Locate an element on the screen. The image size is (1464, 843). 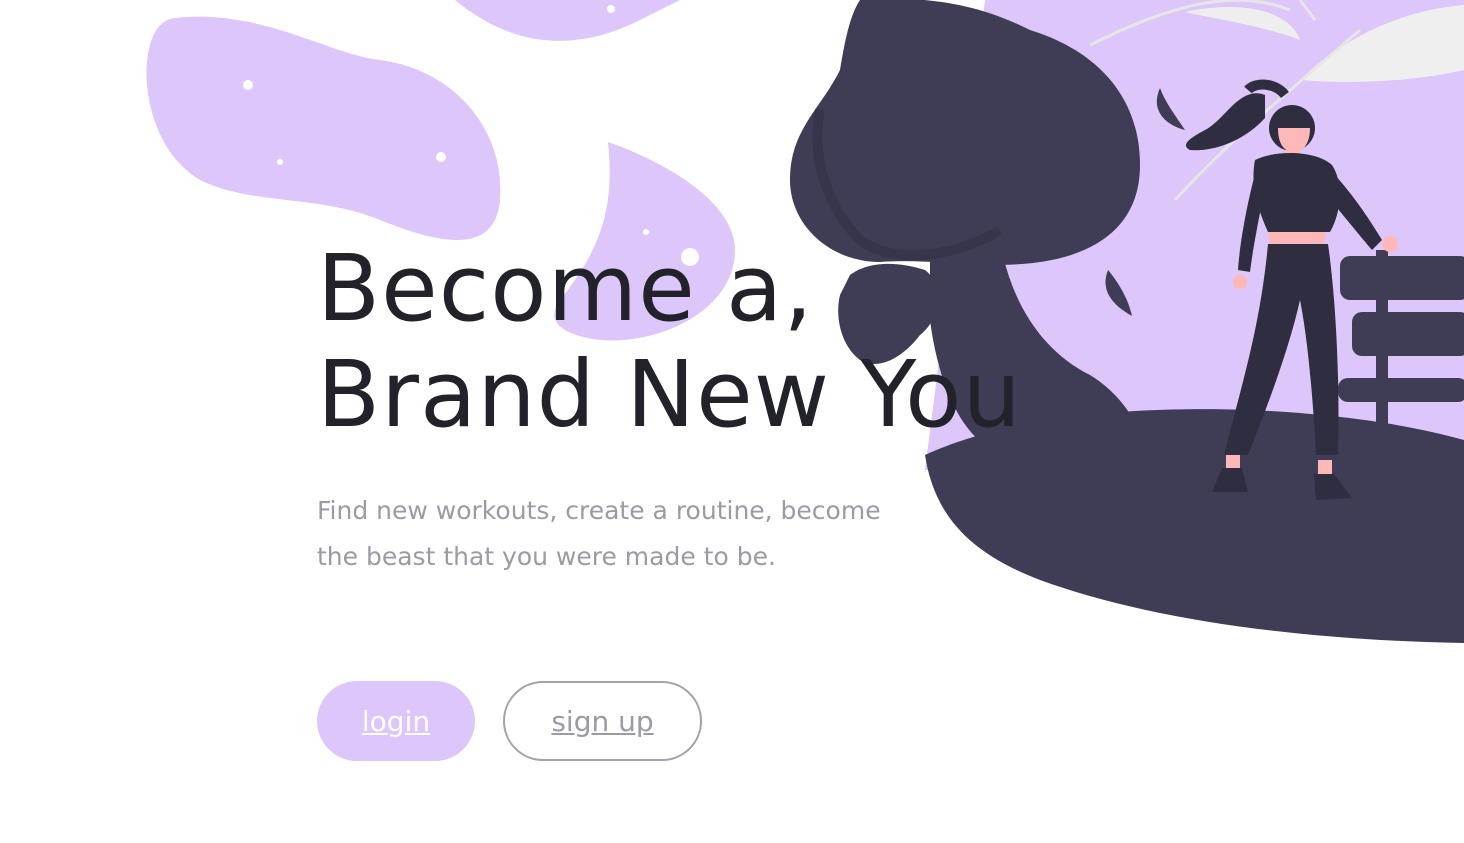
page-title: Become a, Brand New You is located at coordinates (669, 342).